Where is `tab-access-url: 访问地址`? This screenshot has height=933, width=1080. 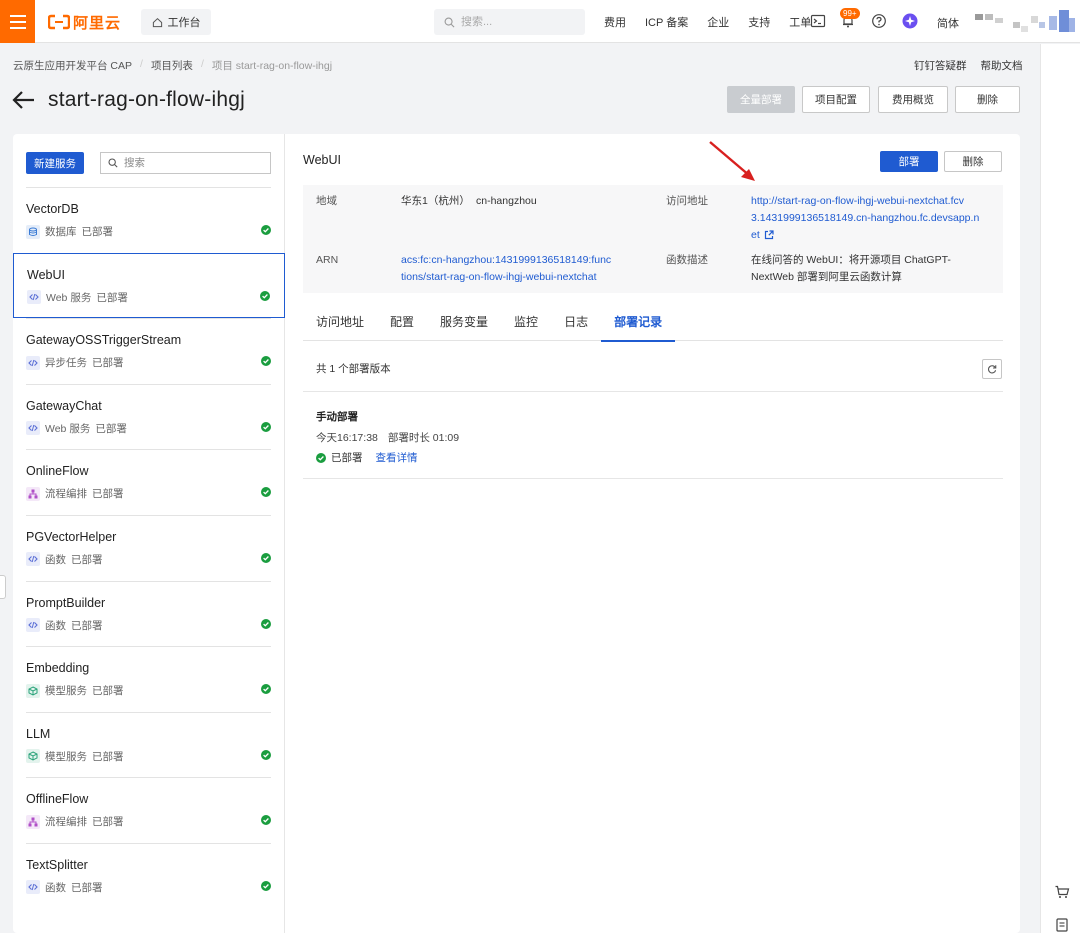
tab-access-url: 访问地址 is located at coordinates (340, 325).